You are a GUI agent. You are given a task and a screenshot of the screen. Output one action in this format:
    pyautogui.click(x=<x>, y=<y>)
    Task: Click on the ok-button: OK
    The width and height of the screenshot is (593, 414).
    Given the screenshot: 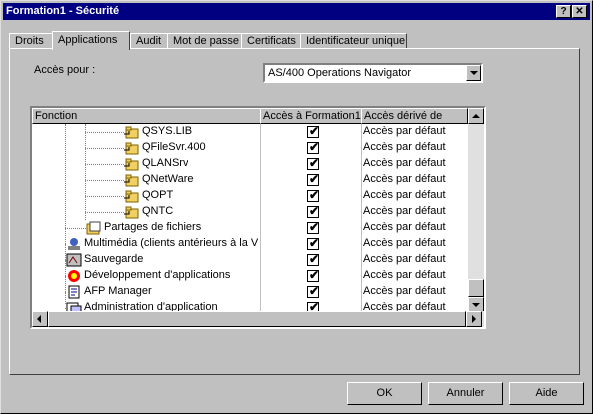 What is the action you would take?
    pyautogui.click(x=384, y=393)
    